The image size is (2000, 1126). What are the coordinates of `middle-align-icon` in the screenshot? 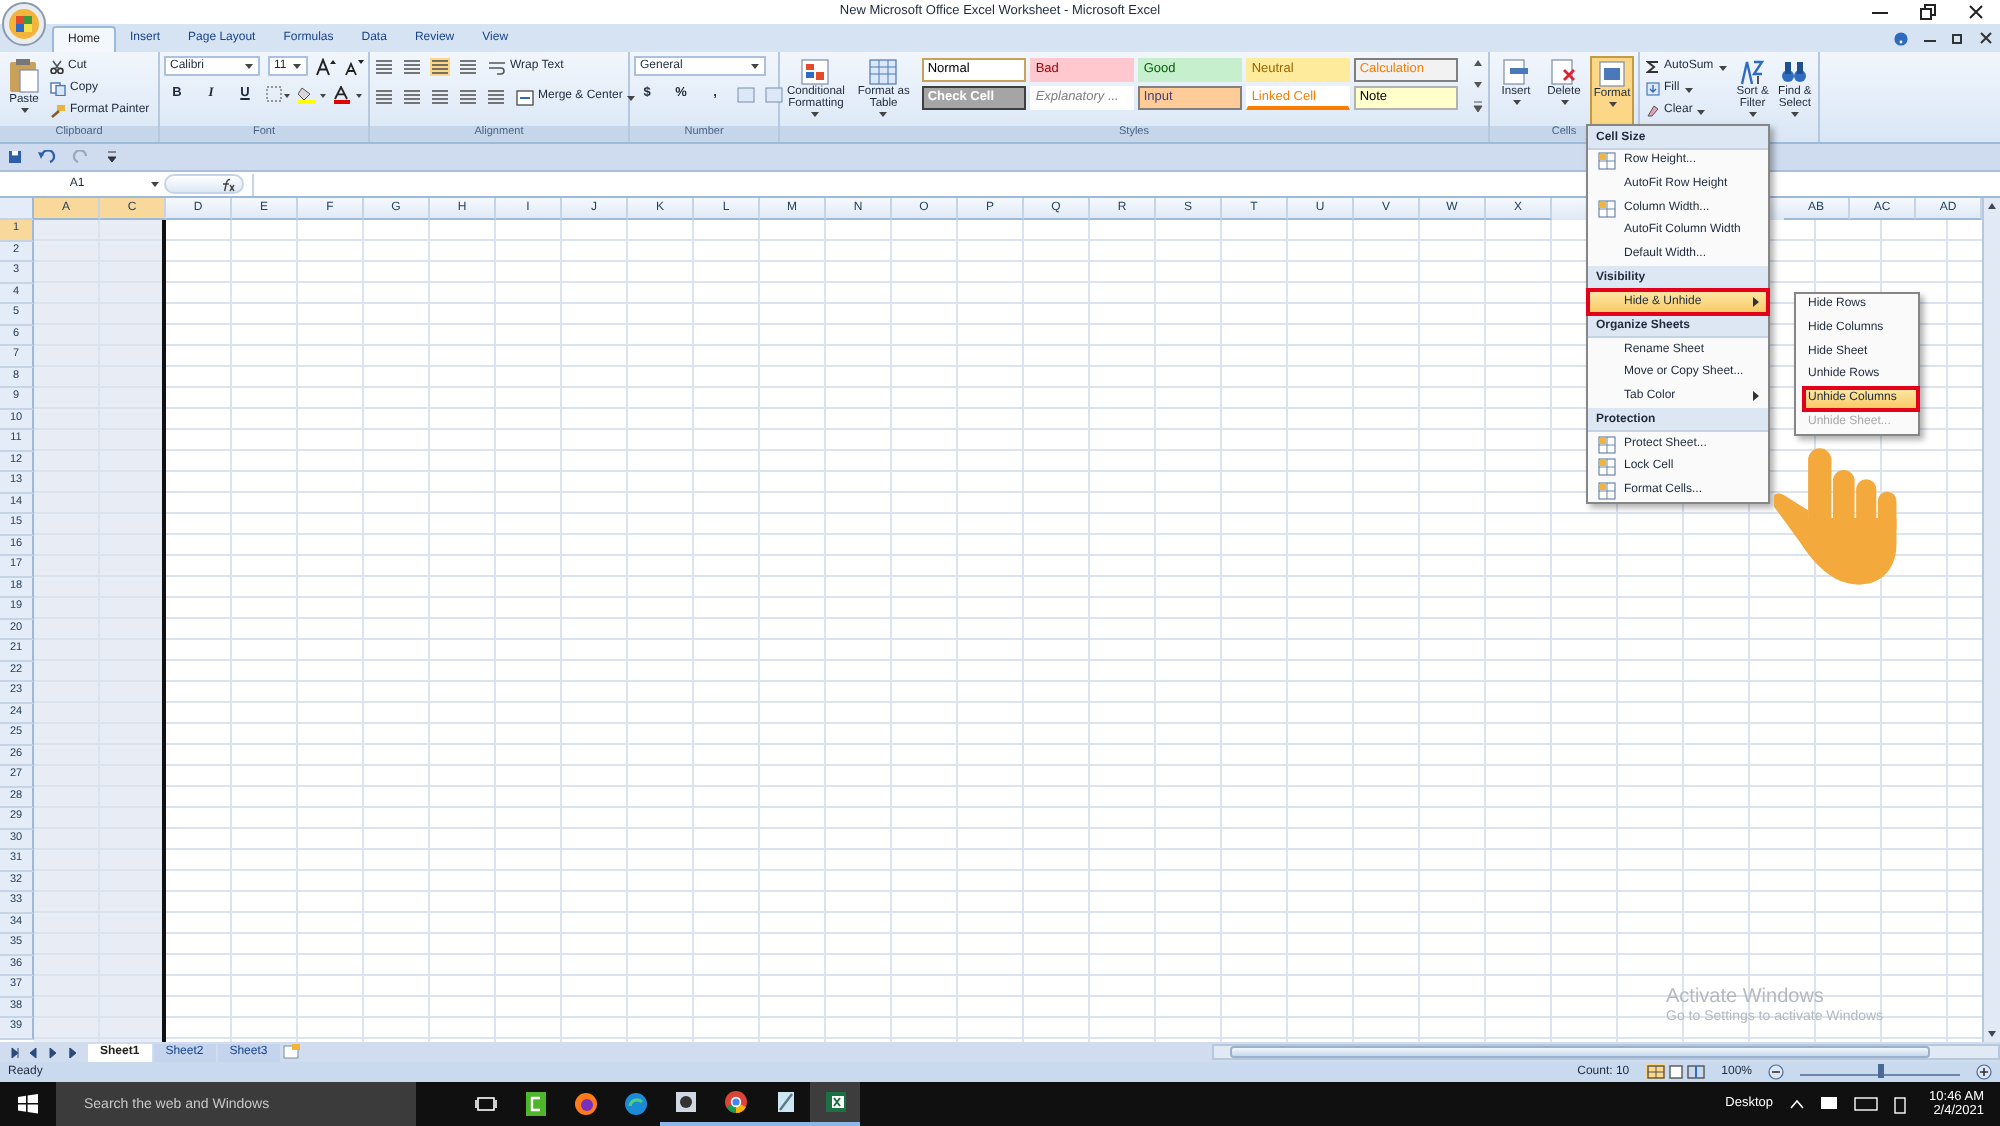 It's located at (412, 67).